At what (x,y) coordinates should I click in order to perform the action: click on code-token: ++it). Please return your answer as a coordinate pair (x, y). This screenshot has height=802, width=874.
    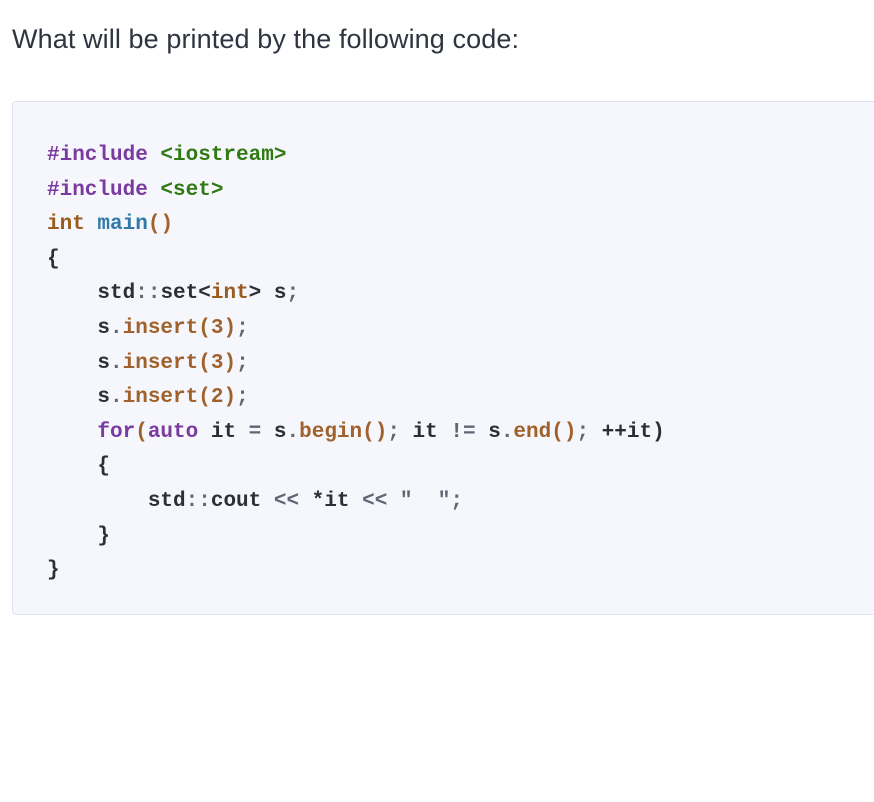
    Looking at the image, I should click on (627, 432).